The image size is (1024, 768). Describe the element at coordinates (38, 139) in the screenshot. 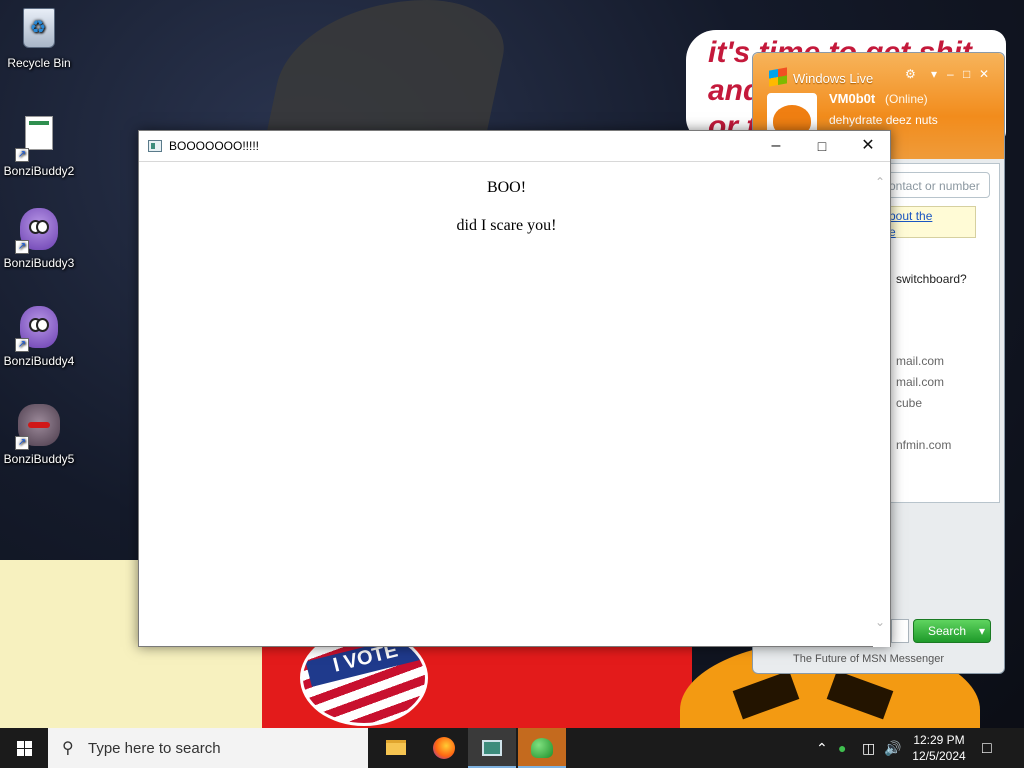

I see `document-shortcut-icon: ↗` at that location.